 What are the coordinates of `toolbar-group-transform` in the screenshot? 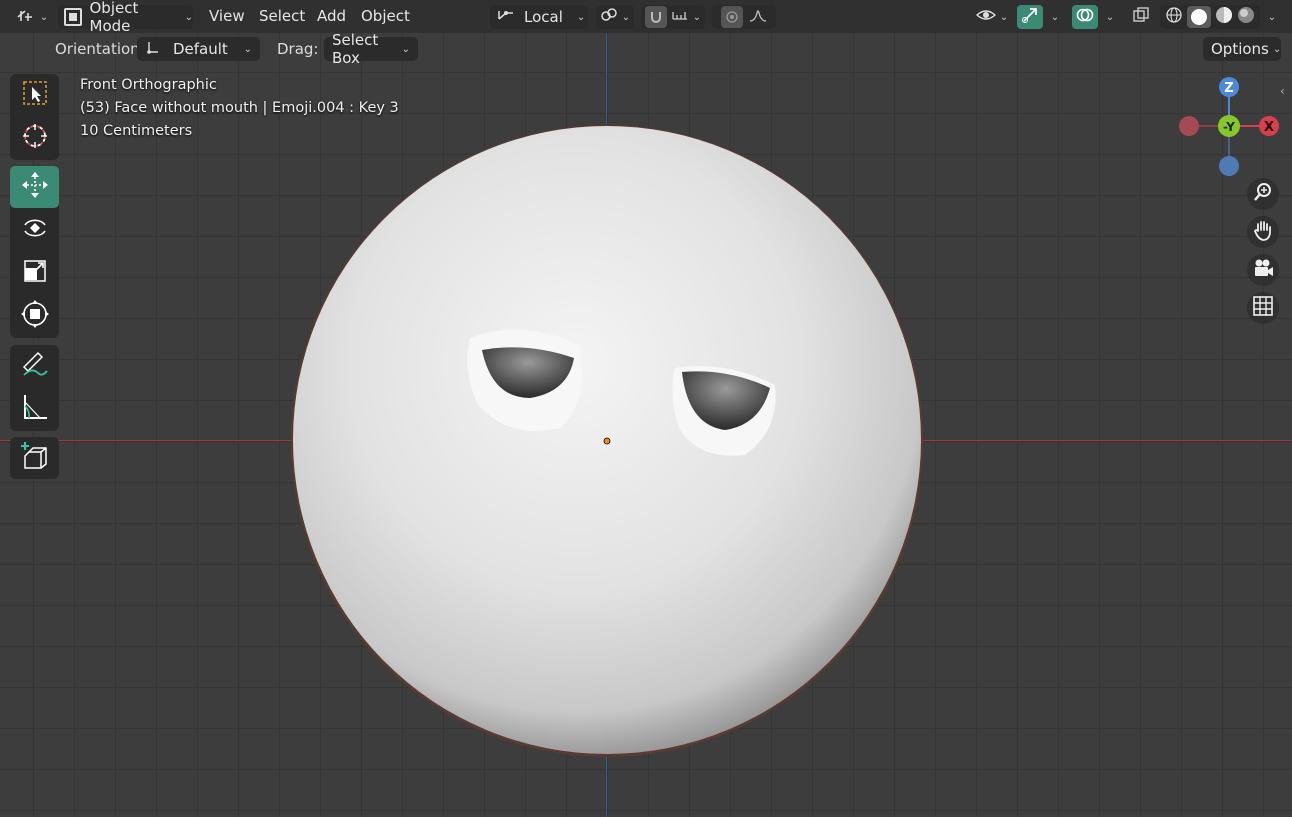 It's located at (34, 252).